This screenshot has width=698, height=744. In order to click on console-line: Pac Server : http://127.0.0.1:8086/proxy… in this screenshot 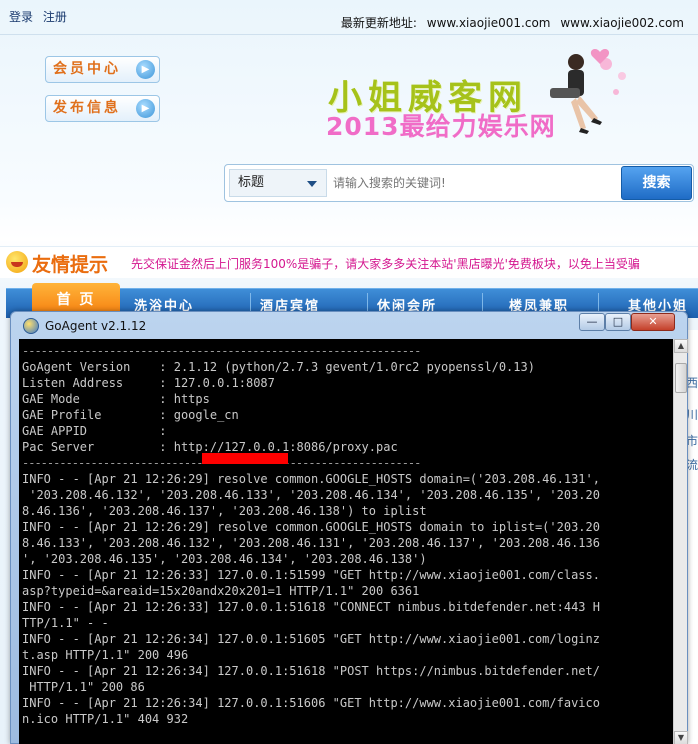, I will do `click(210, 447)`.